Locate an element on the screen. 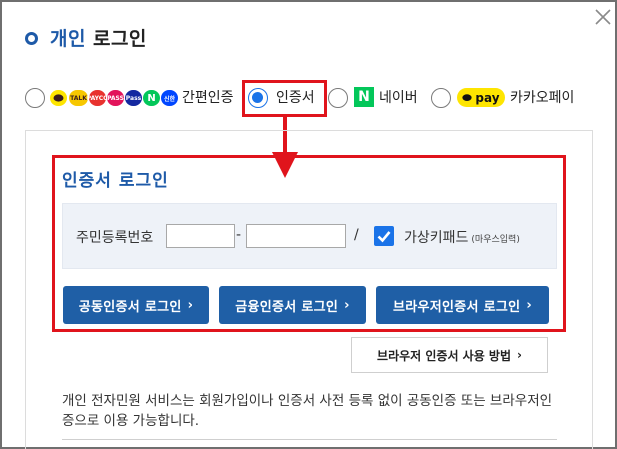 The image size is (617, 449). virtual-keypad-subtext: (마우스입력) is located at coordinates (495, 240).